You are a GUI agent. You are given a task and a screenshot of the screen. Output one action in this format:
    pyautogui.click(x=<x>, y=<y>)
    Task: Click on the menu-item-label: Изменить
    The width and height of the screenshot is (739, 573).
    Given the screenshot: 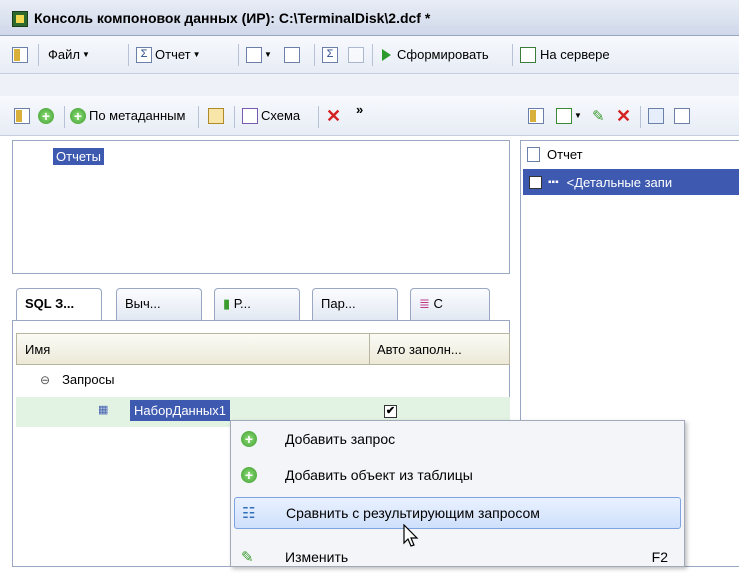 What is the action you would take?
    pyautogui.click(x=317, y=557)
    